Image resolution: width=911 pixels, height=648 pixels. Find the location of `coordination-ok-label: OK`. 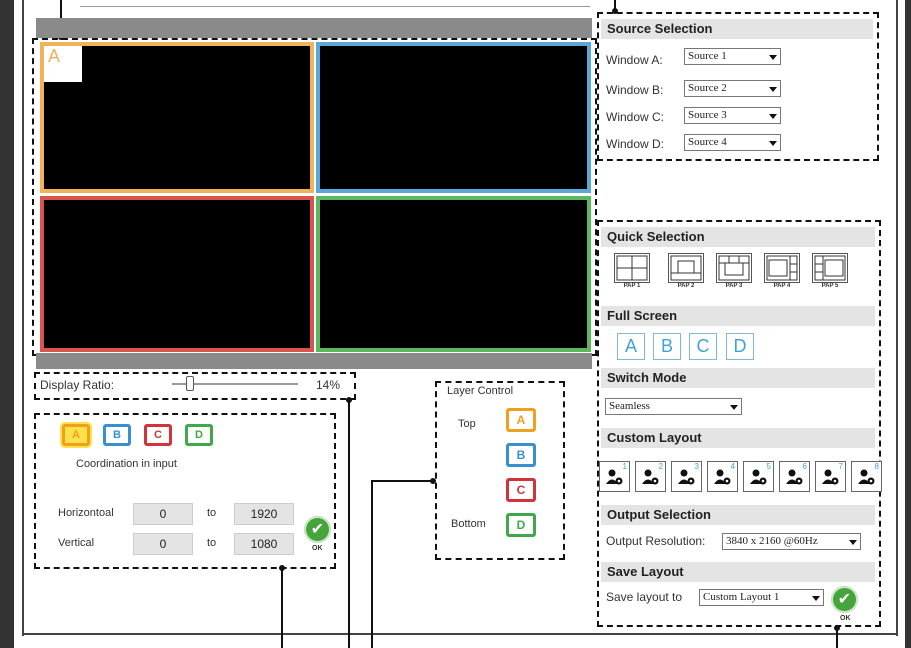

coordination-ok-label: OK is located at coordinates (317, 548).